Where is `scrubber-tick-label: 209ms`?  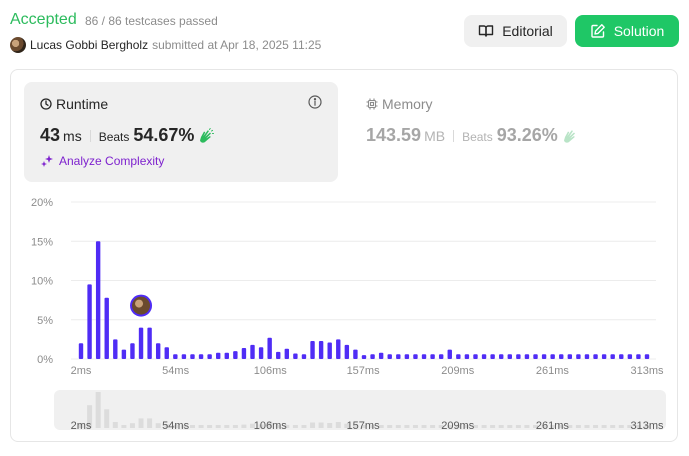
scrubber-tick-label: 209ms is located at coordinates (458, 426).